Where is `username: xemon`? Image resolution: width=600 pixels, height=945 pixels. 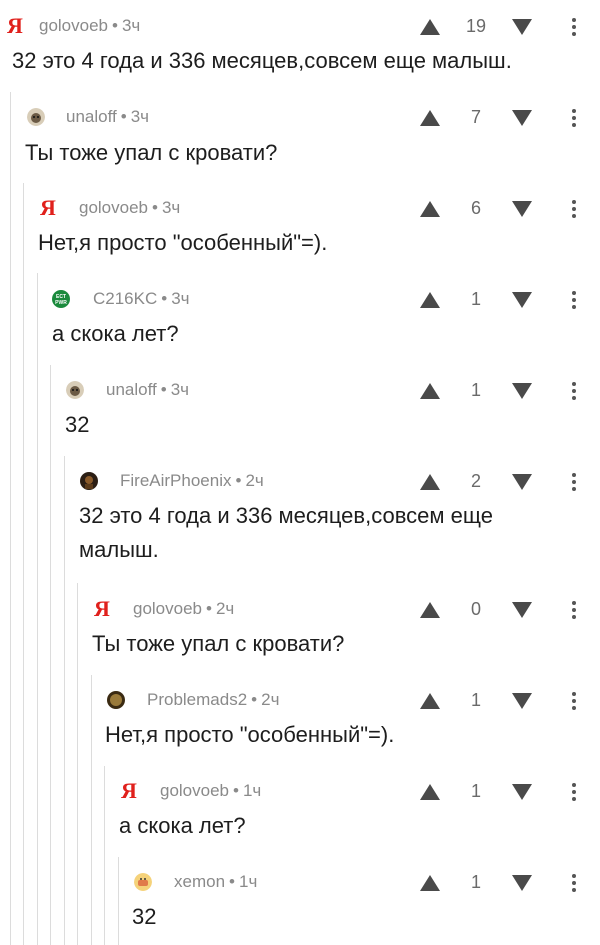 username: xemon is located at coordinates (199, 881).